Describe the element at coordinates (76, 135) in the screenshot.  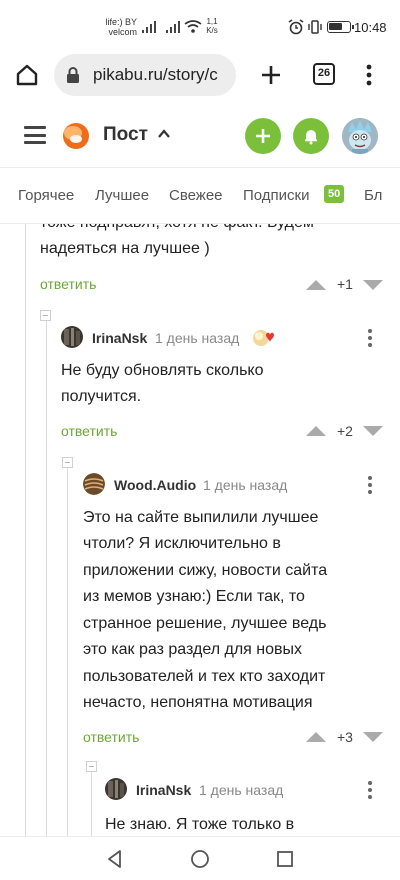
I see `pikabu-logo` at that location.